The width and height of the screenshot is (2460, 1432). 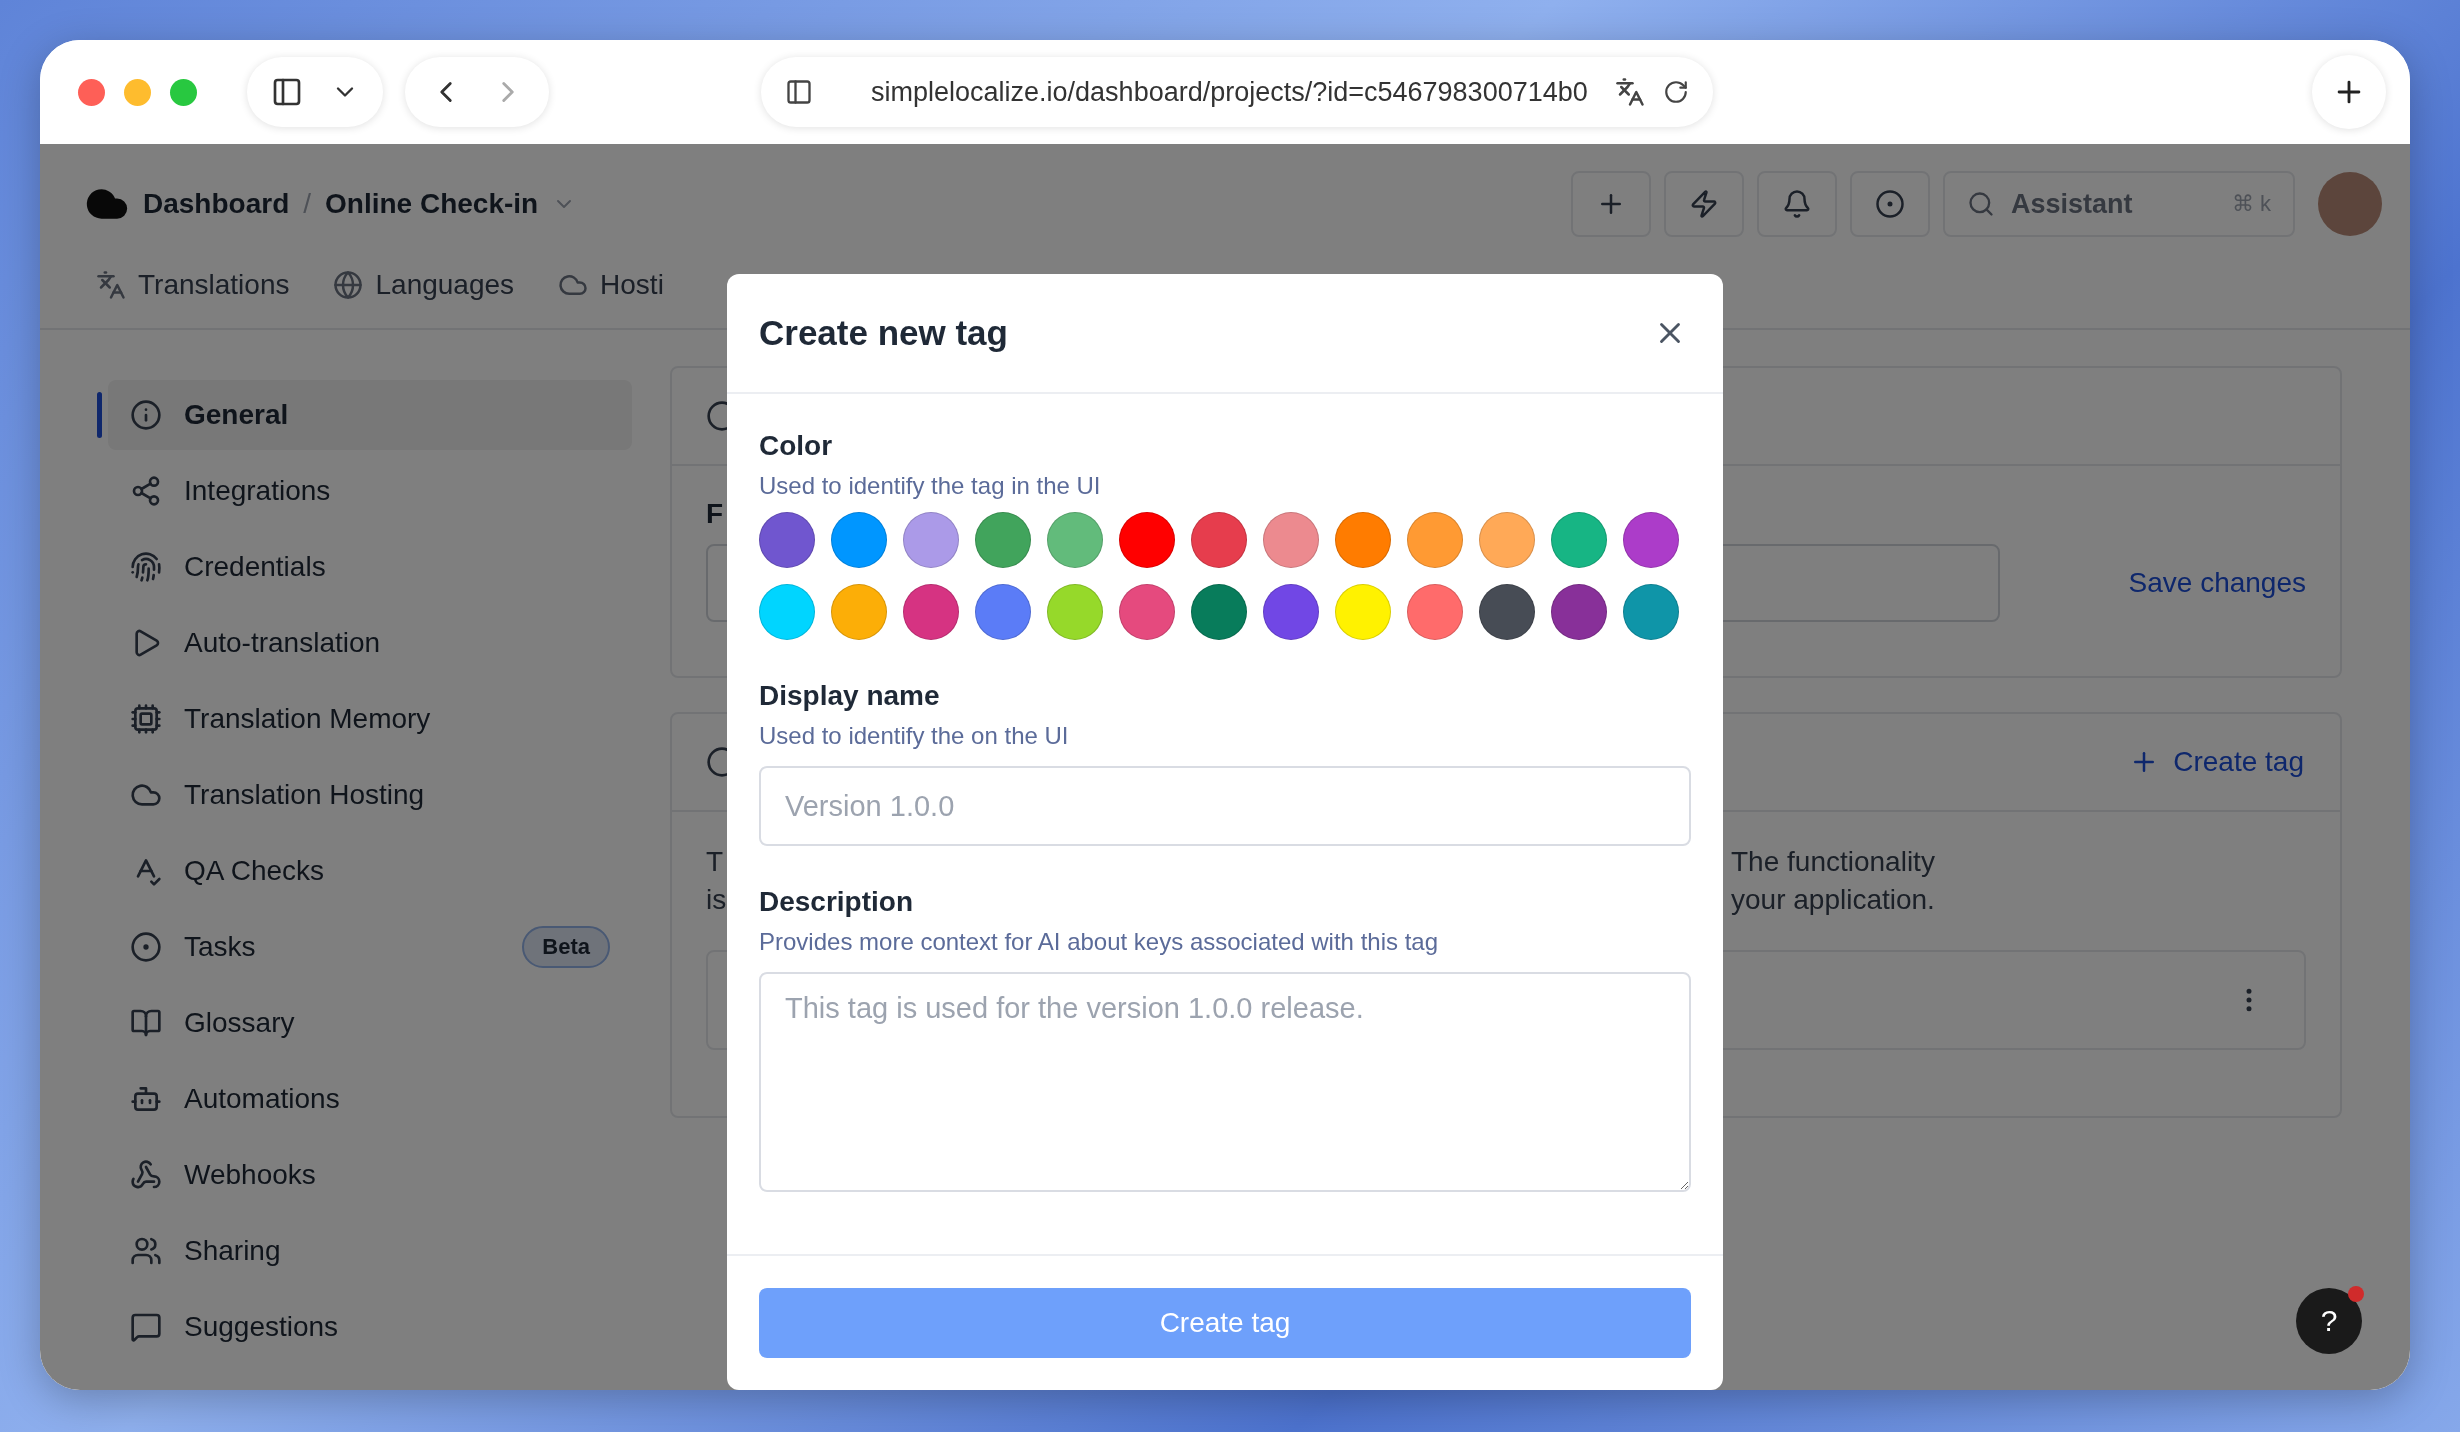 I want to click on speech-bubble-icon, so click(x=146, y=1327).